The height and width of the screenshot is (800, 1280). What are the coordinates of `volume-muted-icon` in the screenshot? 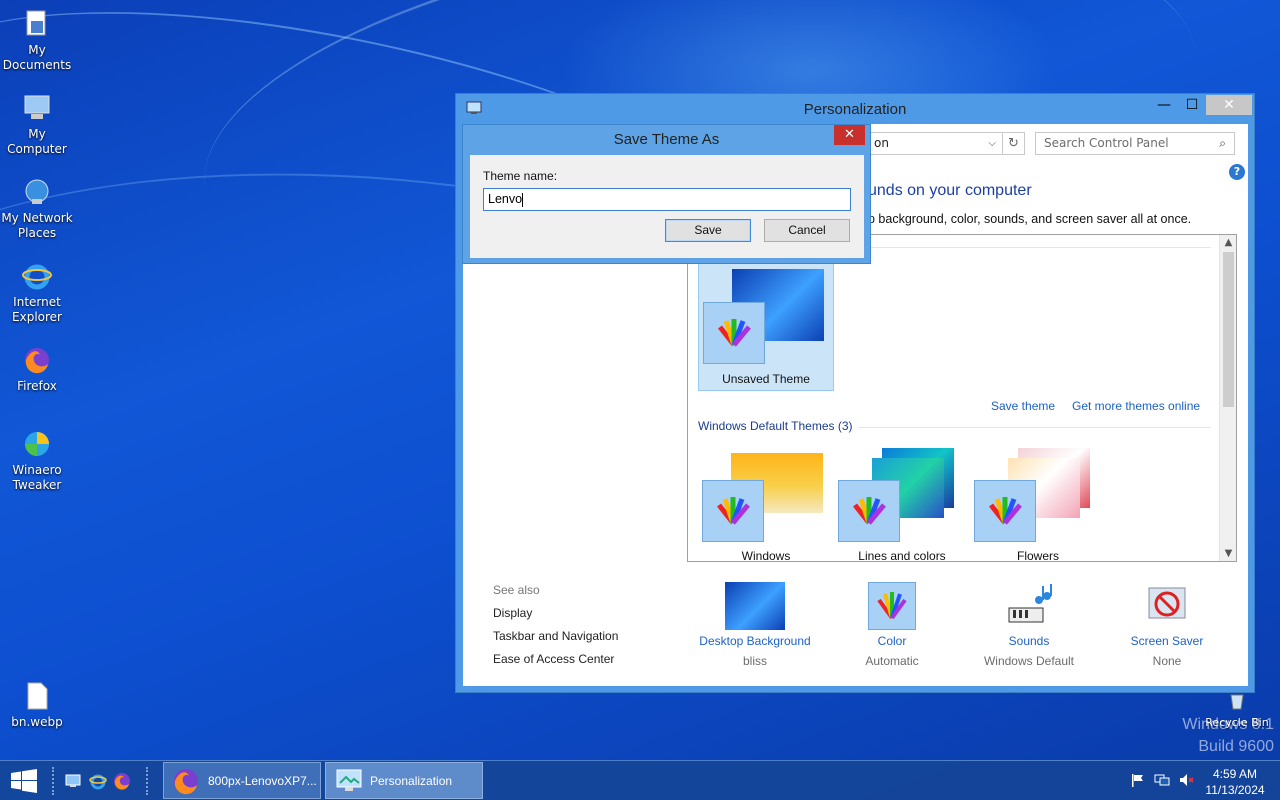 It's located at (1186, 780).